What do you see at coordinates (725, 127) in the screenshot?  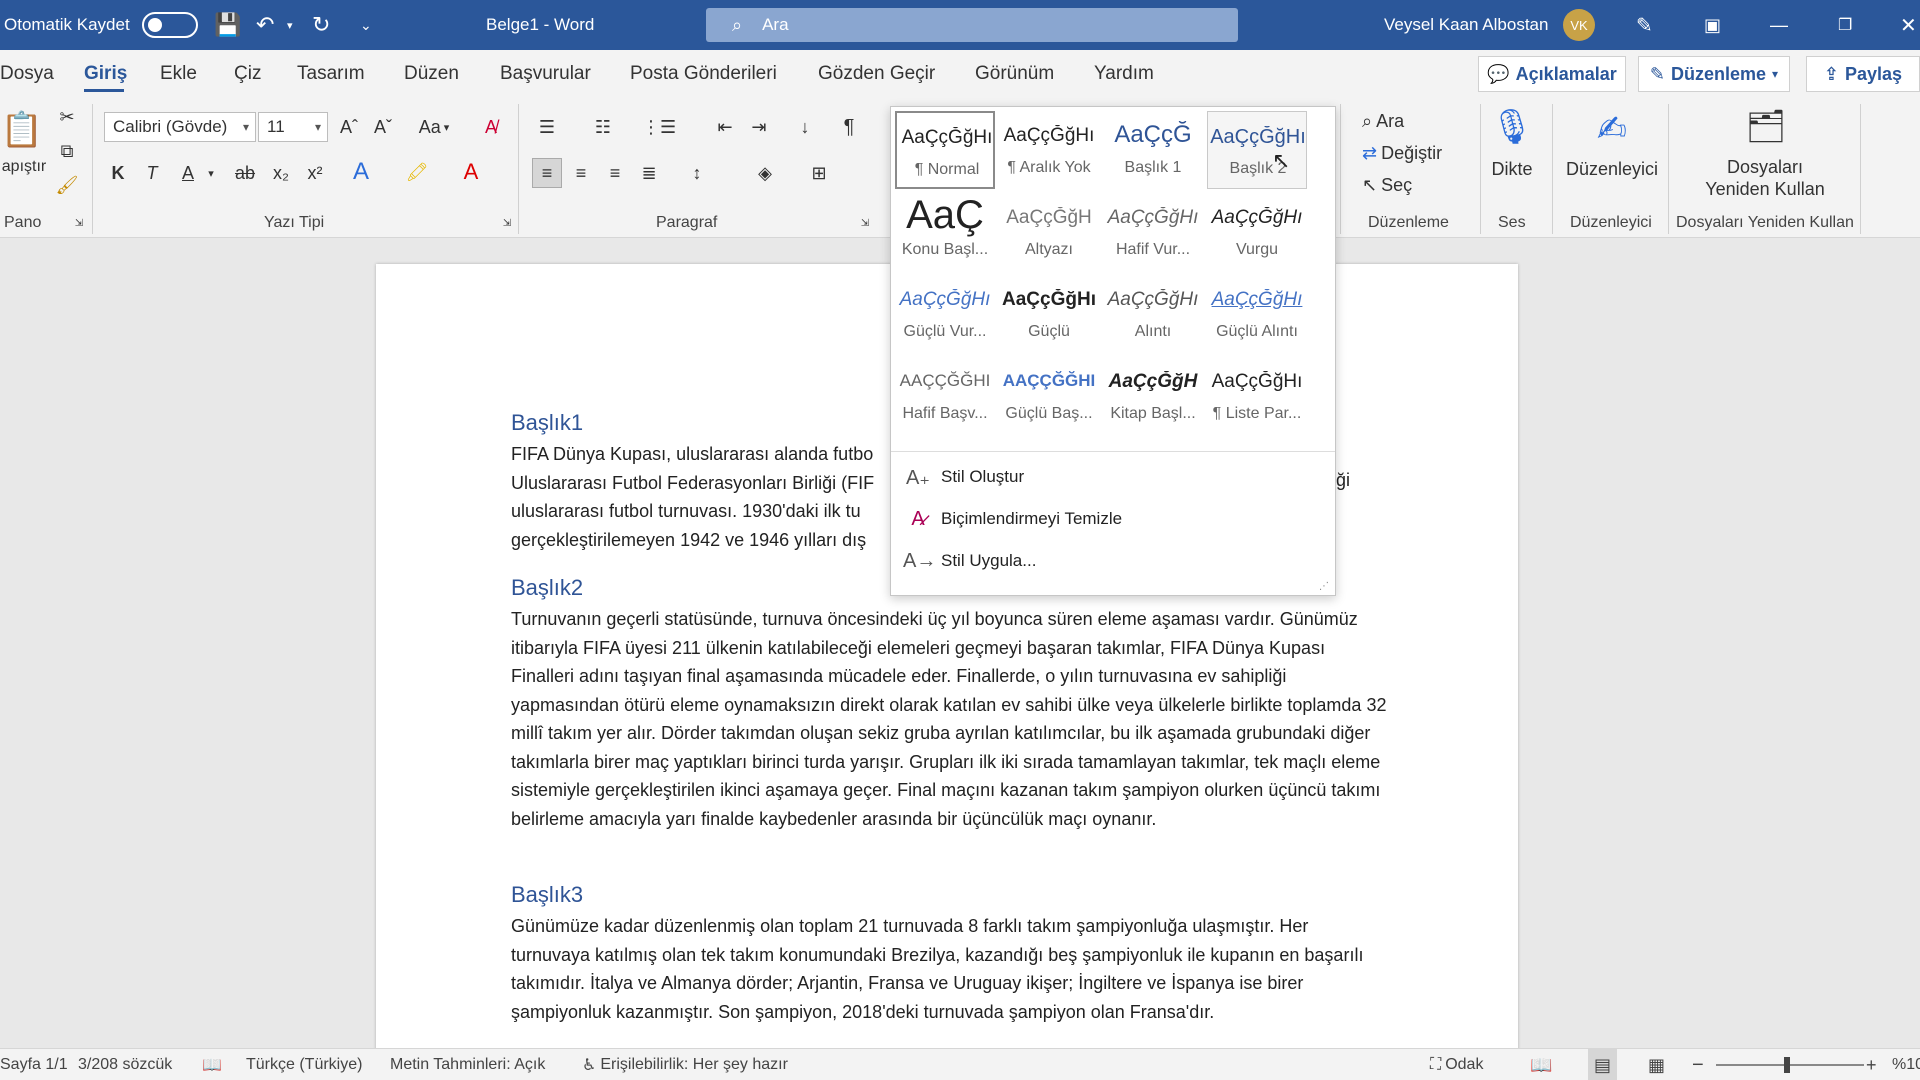 I see `decrease-indent-icon: ⇤` at bounding box center [725, 127].